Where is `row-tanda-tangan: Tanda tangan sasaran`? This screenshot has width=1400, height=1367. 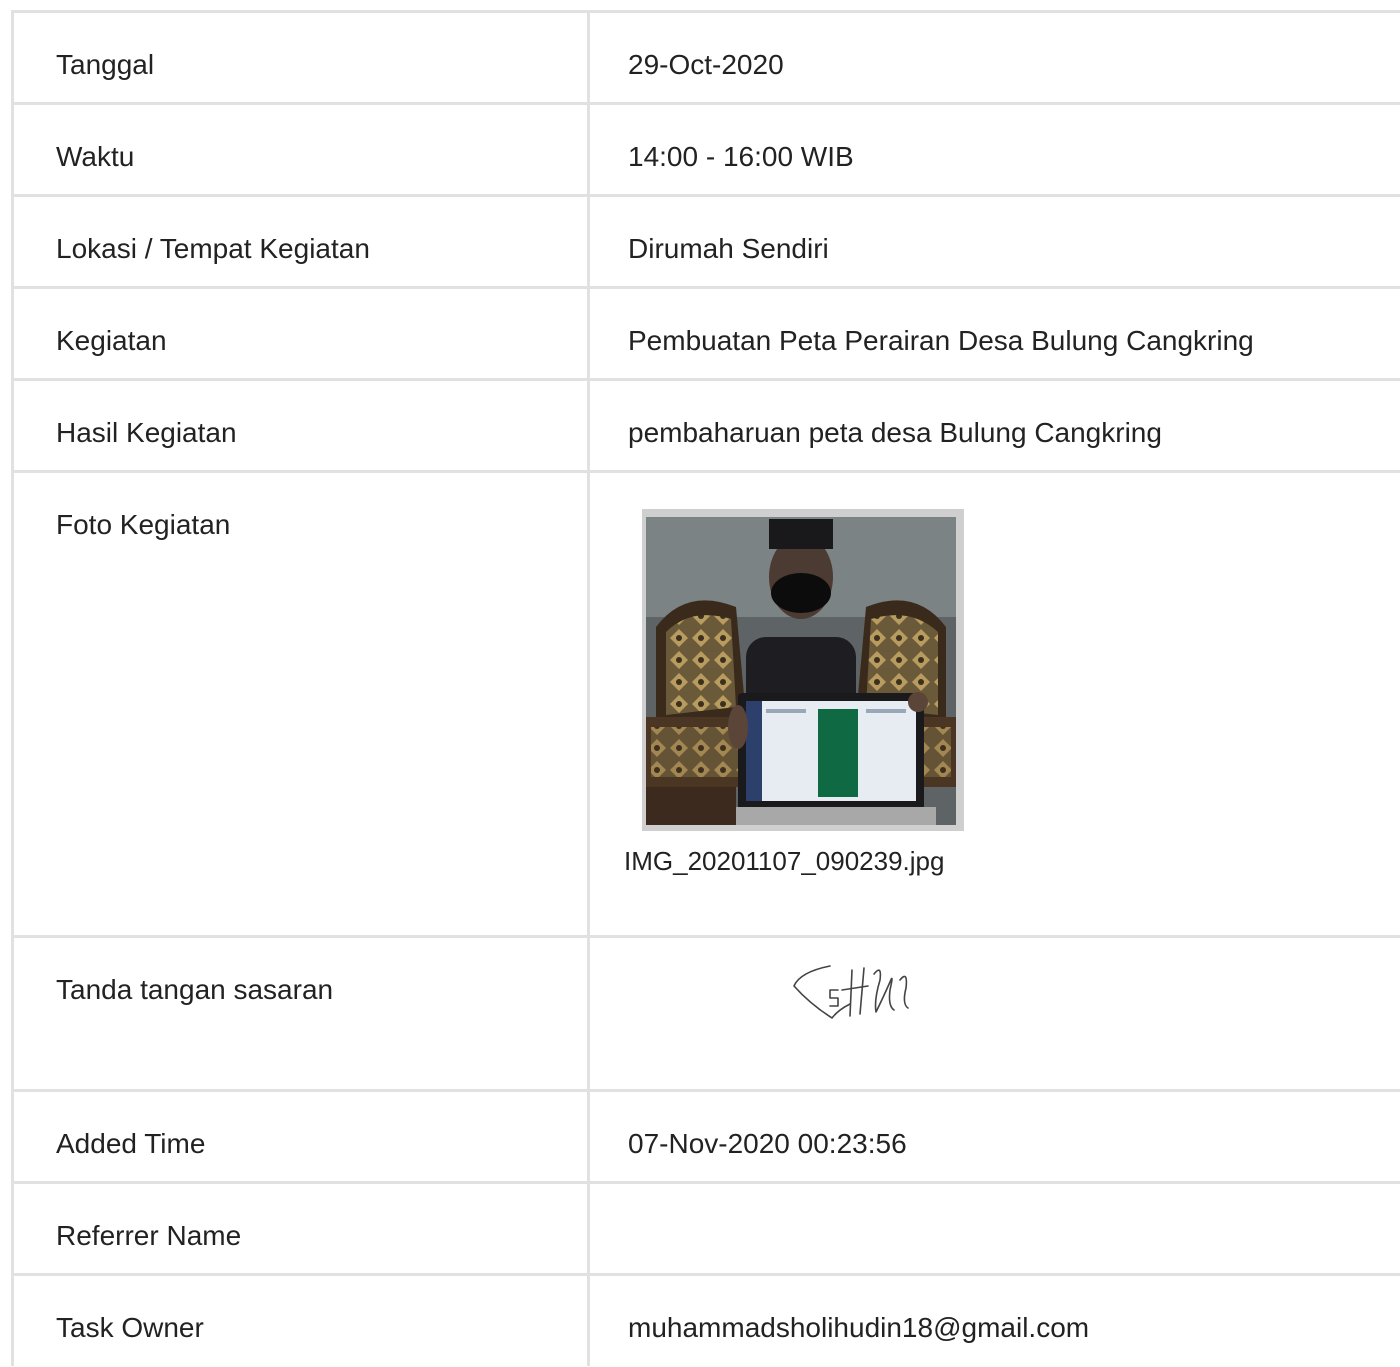
row-tanda-tangan: Tanda tangan sasaran is located at coordinates (707, 1015).